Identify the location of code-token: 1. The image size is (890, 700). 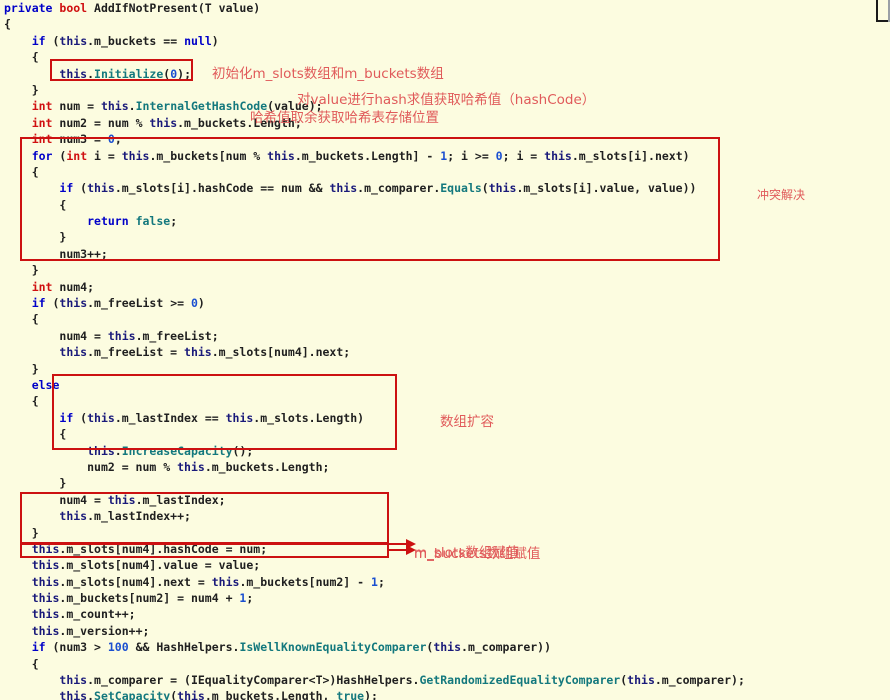
(374, 581).